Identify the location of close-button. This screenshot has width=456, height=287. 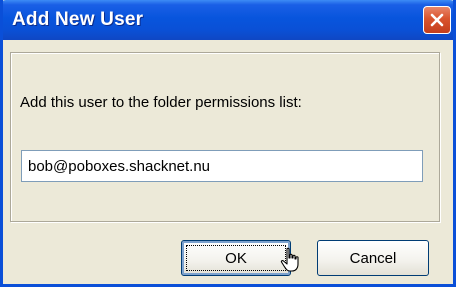
(437, 20).